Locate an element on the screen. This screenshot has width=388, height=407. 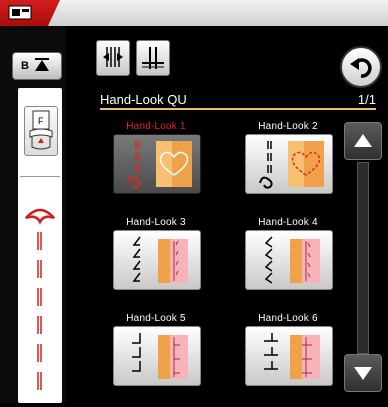
scroll-track is located at coordinates (363, 258).